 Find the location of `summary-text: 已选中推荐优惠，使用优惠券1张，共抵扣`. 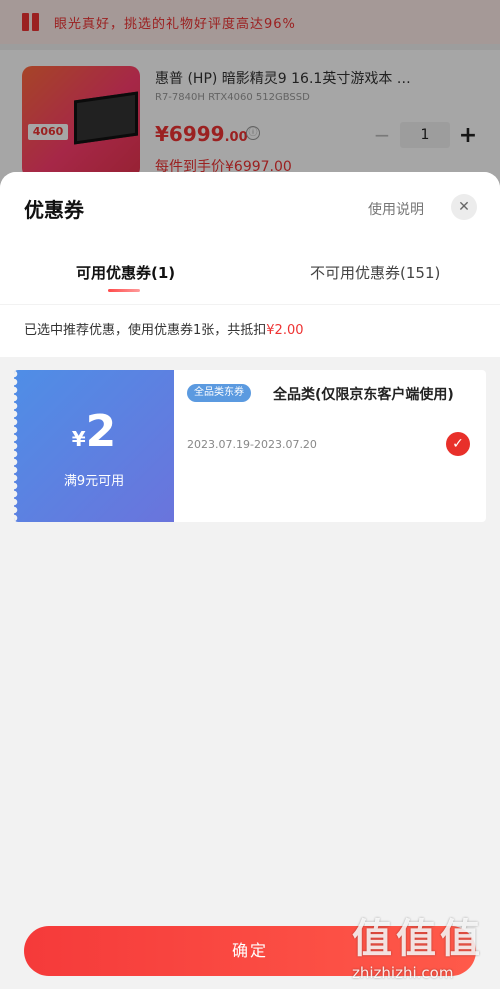

summary-text: 已选中推荐优惠，使用优惠券1张，共抵扣 is located at coordinates (145, 330).